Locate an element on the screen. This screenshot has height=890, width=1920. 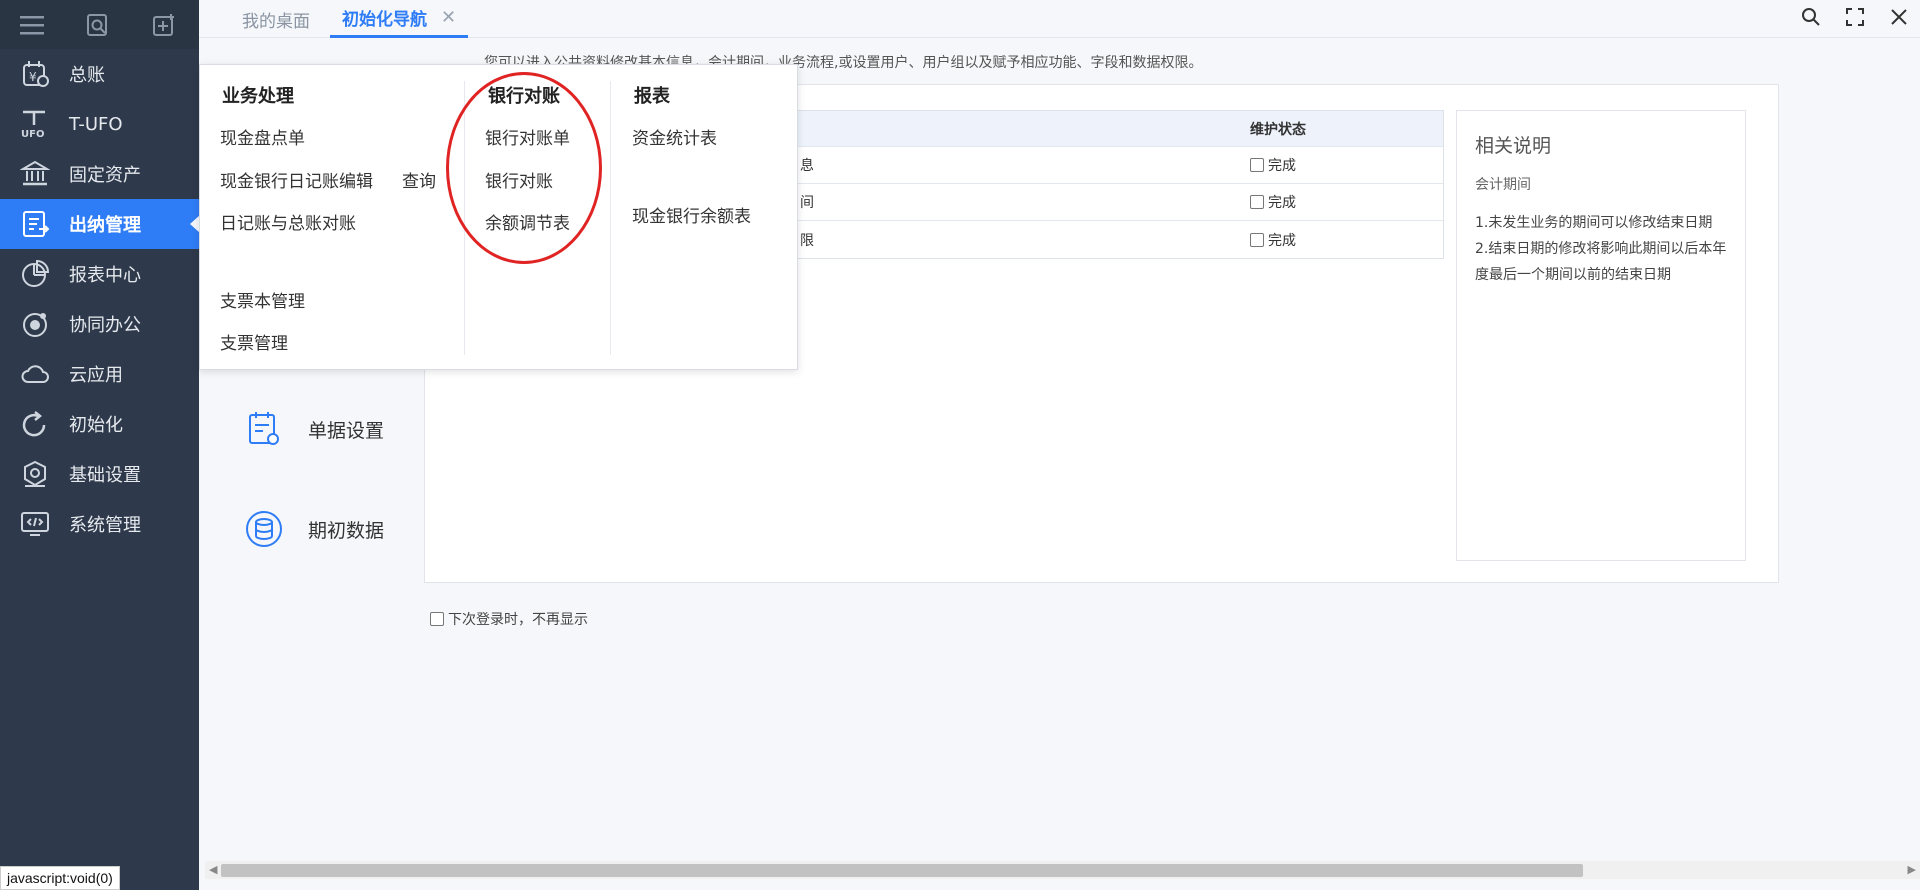
document-settings-icon is located at coordinates (264, 429).